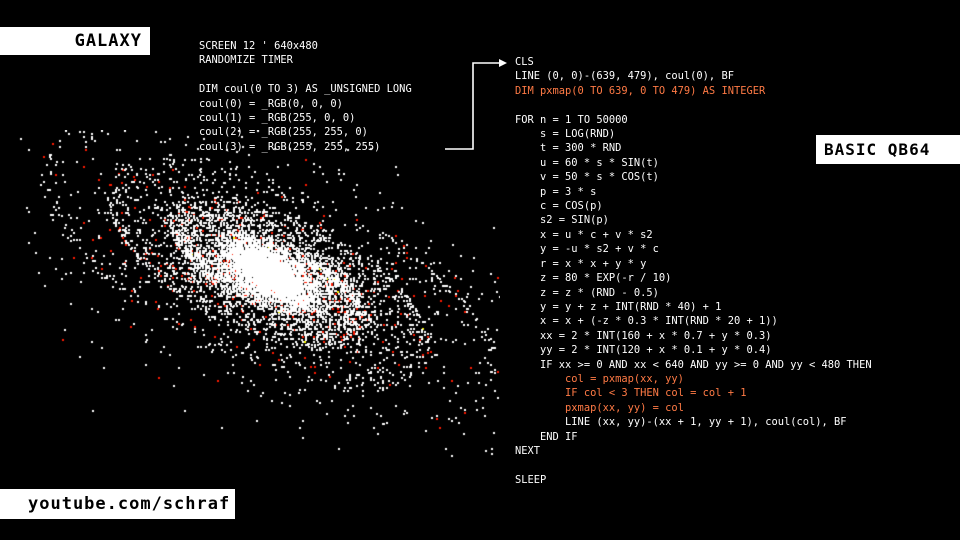 The height and width of the screenshot is (540, 960). What do you see at coordinates (565, 134) in the screenshot?
I see `code-line: s = LOG(RND)` at bounding box center [565, 134].